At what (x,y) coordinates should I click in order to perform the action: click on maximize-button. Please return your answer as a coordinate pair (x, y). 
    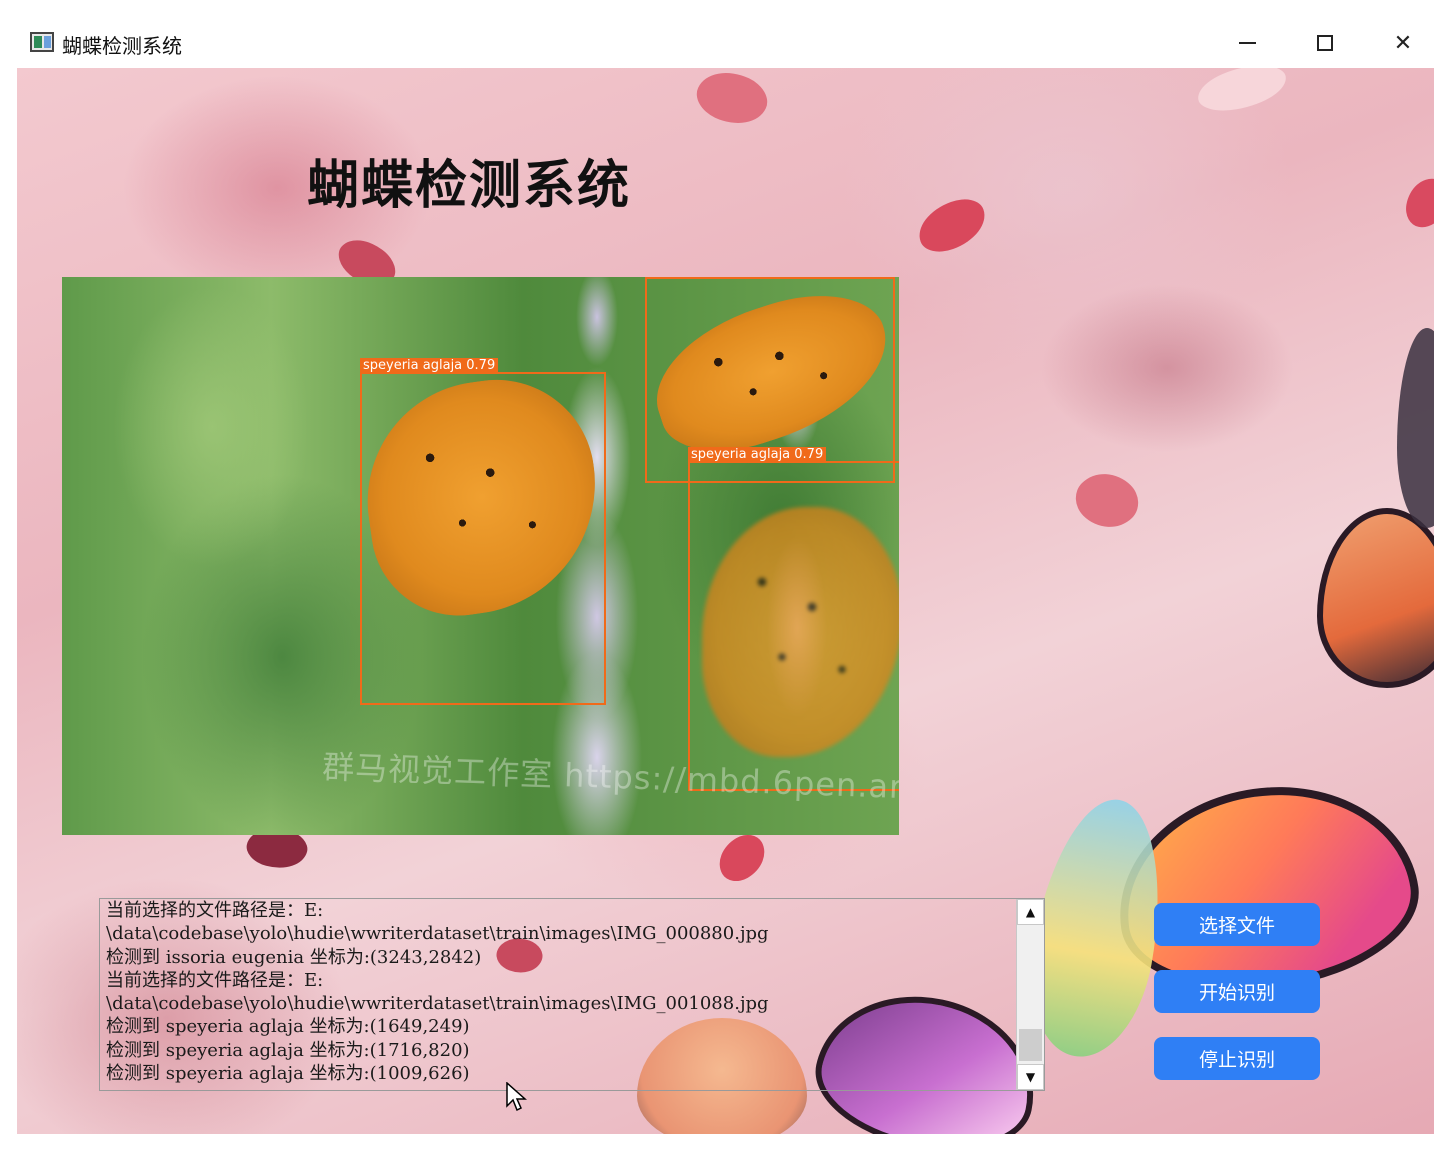
    Looking at the image, I should click on (1325, 43).